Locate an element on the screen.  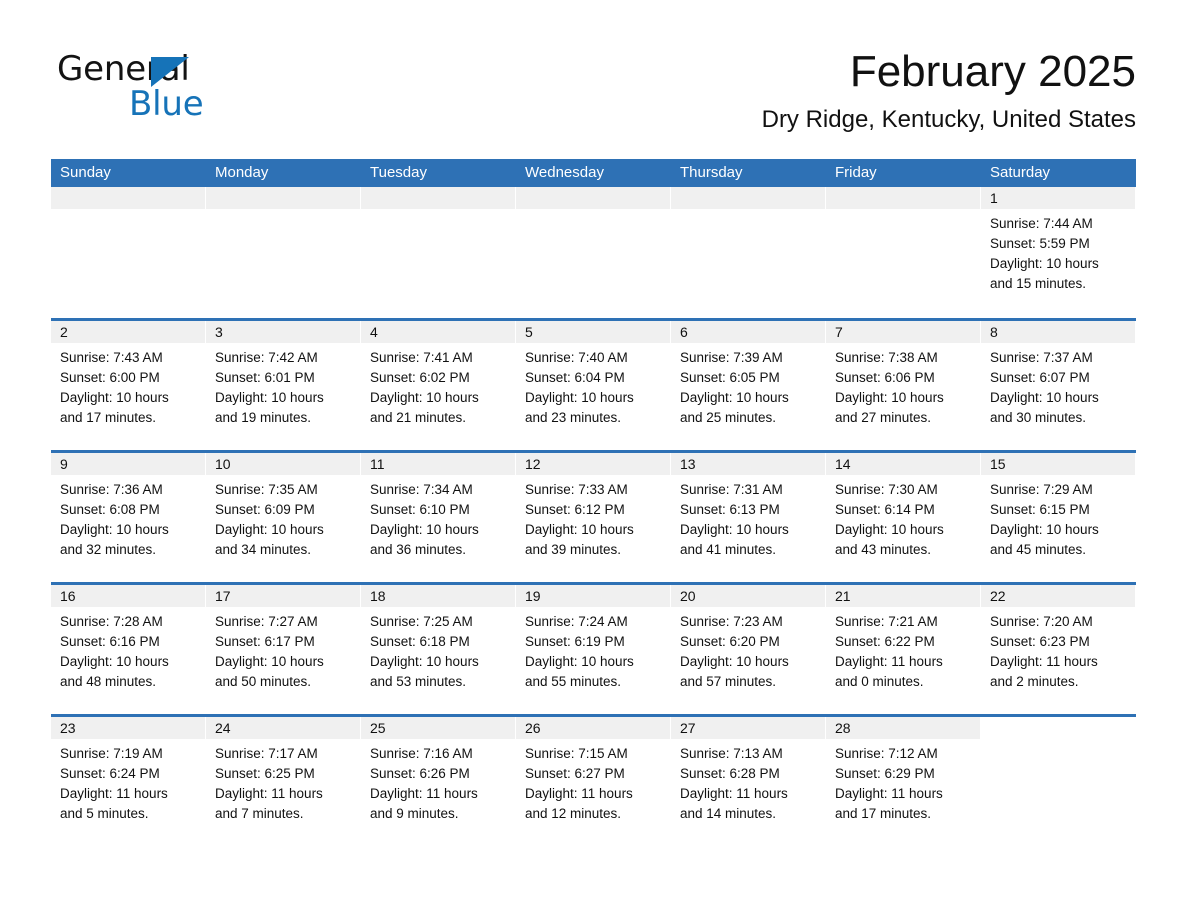
daylight-text-line2: and 57 minutes. is located at coordinates (728, 681).